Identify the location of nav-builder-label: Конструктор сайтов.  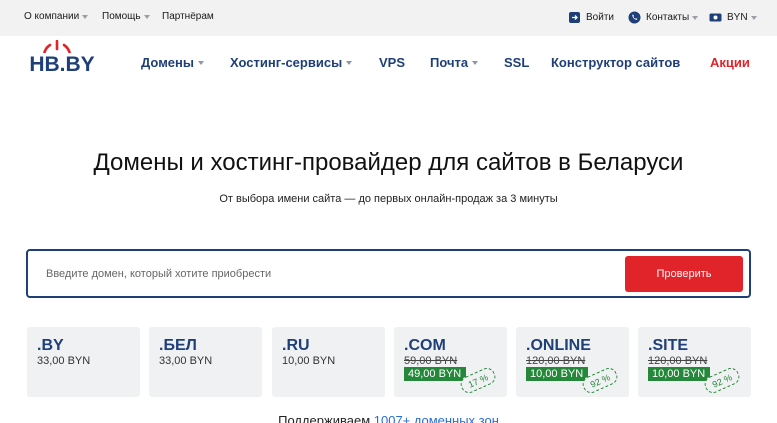
(616, 62).